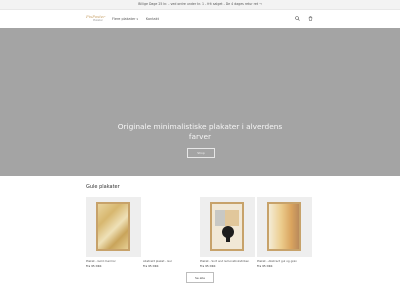 This screenshot has width=400, height=300. What do you see at coordinates (201, 153) in the screenshot?
I see `hero-shop-button: Shop` at bounding box center [201, 153].